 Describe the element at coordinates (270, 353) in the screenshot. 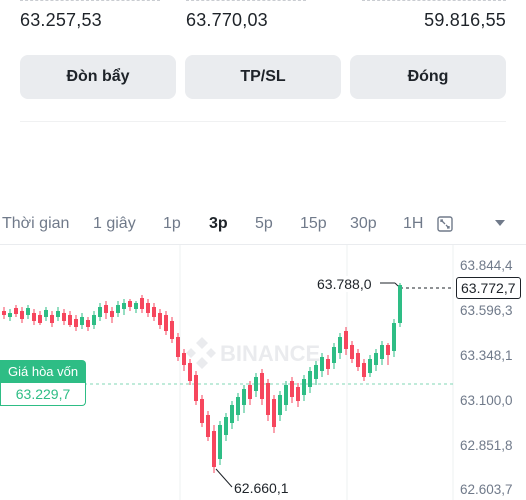

I see `watermark-text: BINANCE` at that location.